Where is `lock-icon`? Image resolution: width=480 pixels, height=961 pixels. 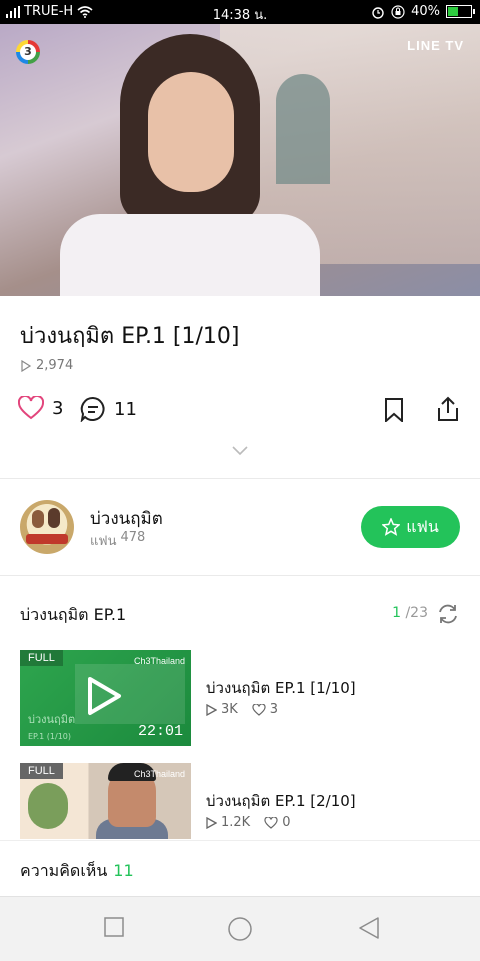
lock-icon is located at coordinates (398, 11).